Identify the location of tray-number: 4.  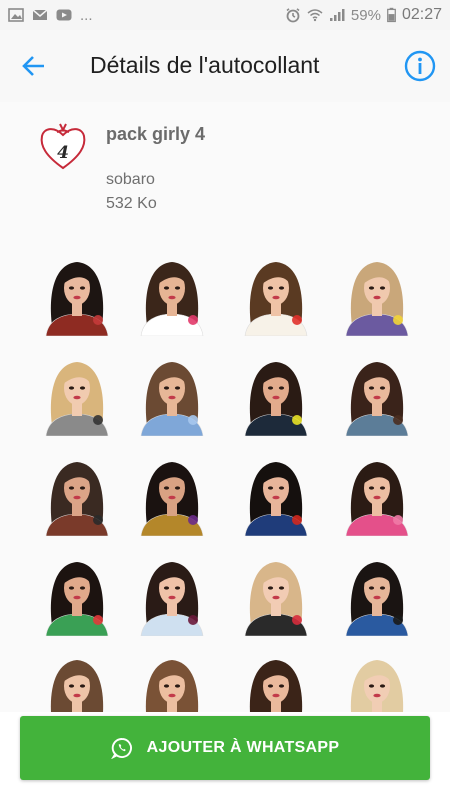
(63, 153).